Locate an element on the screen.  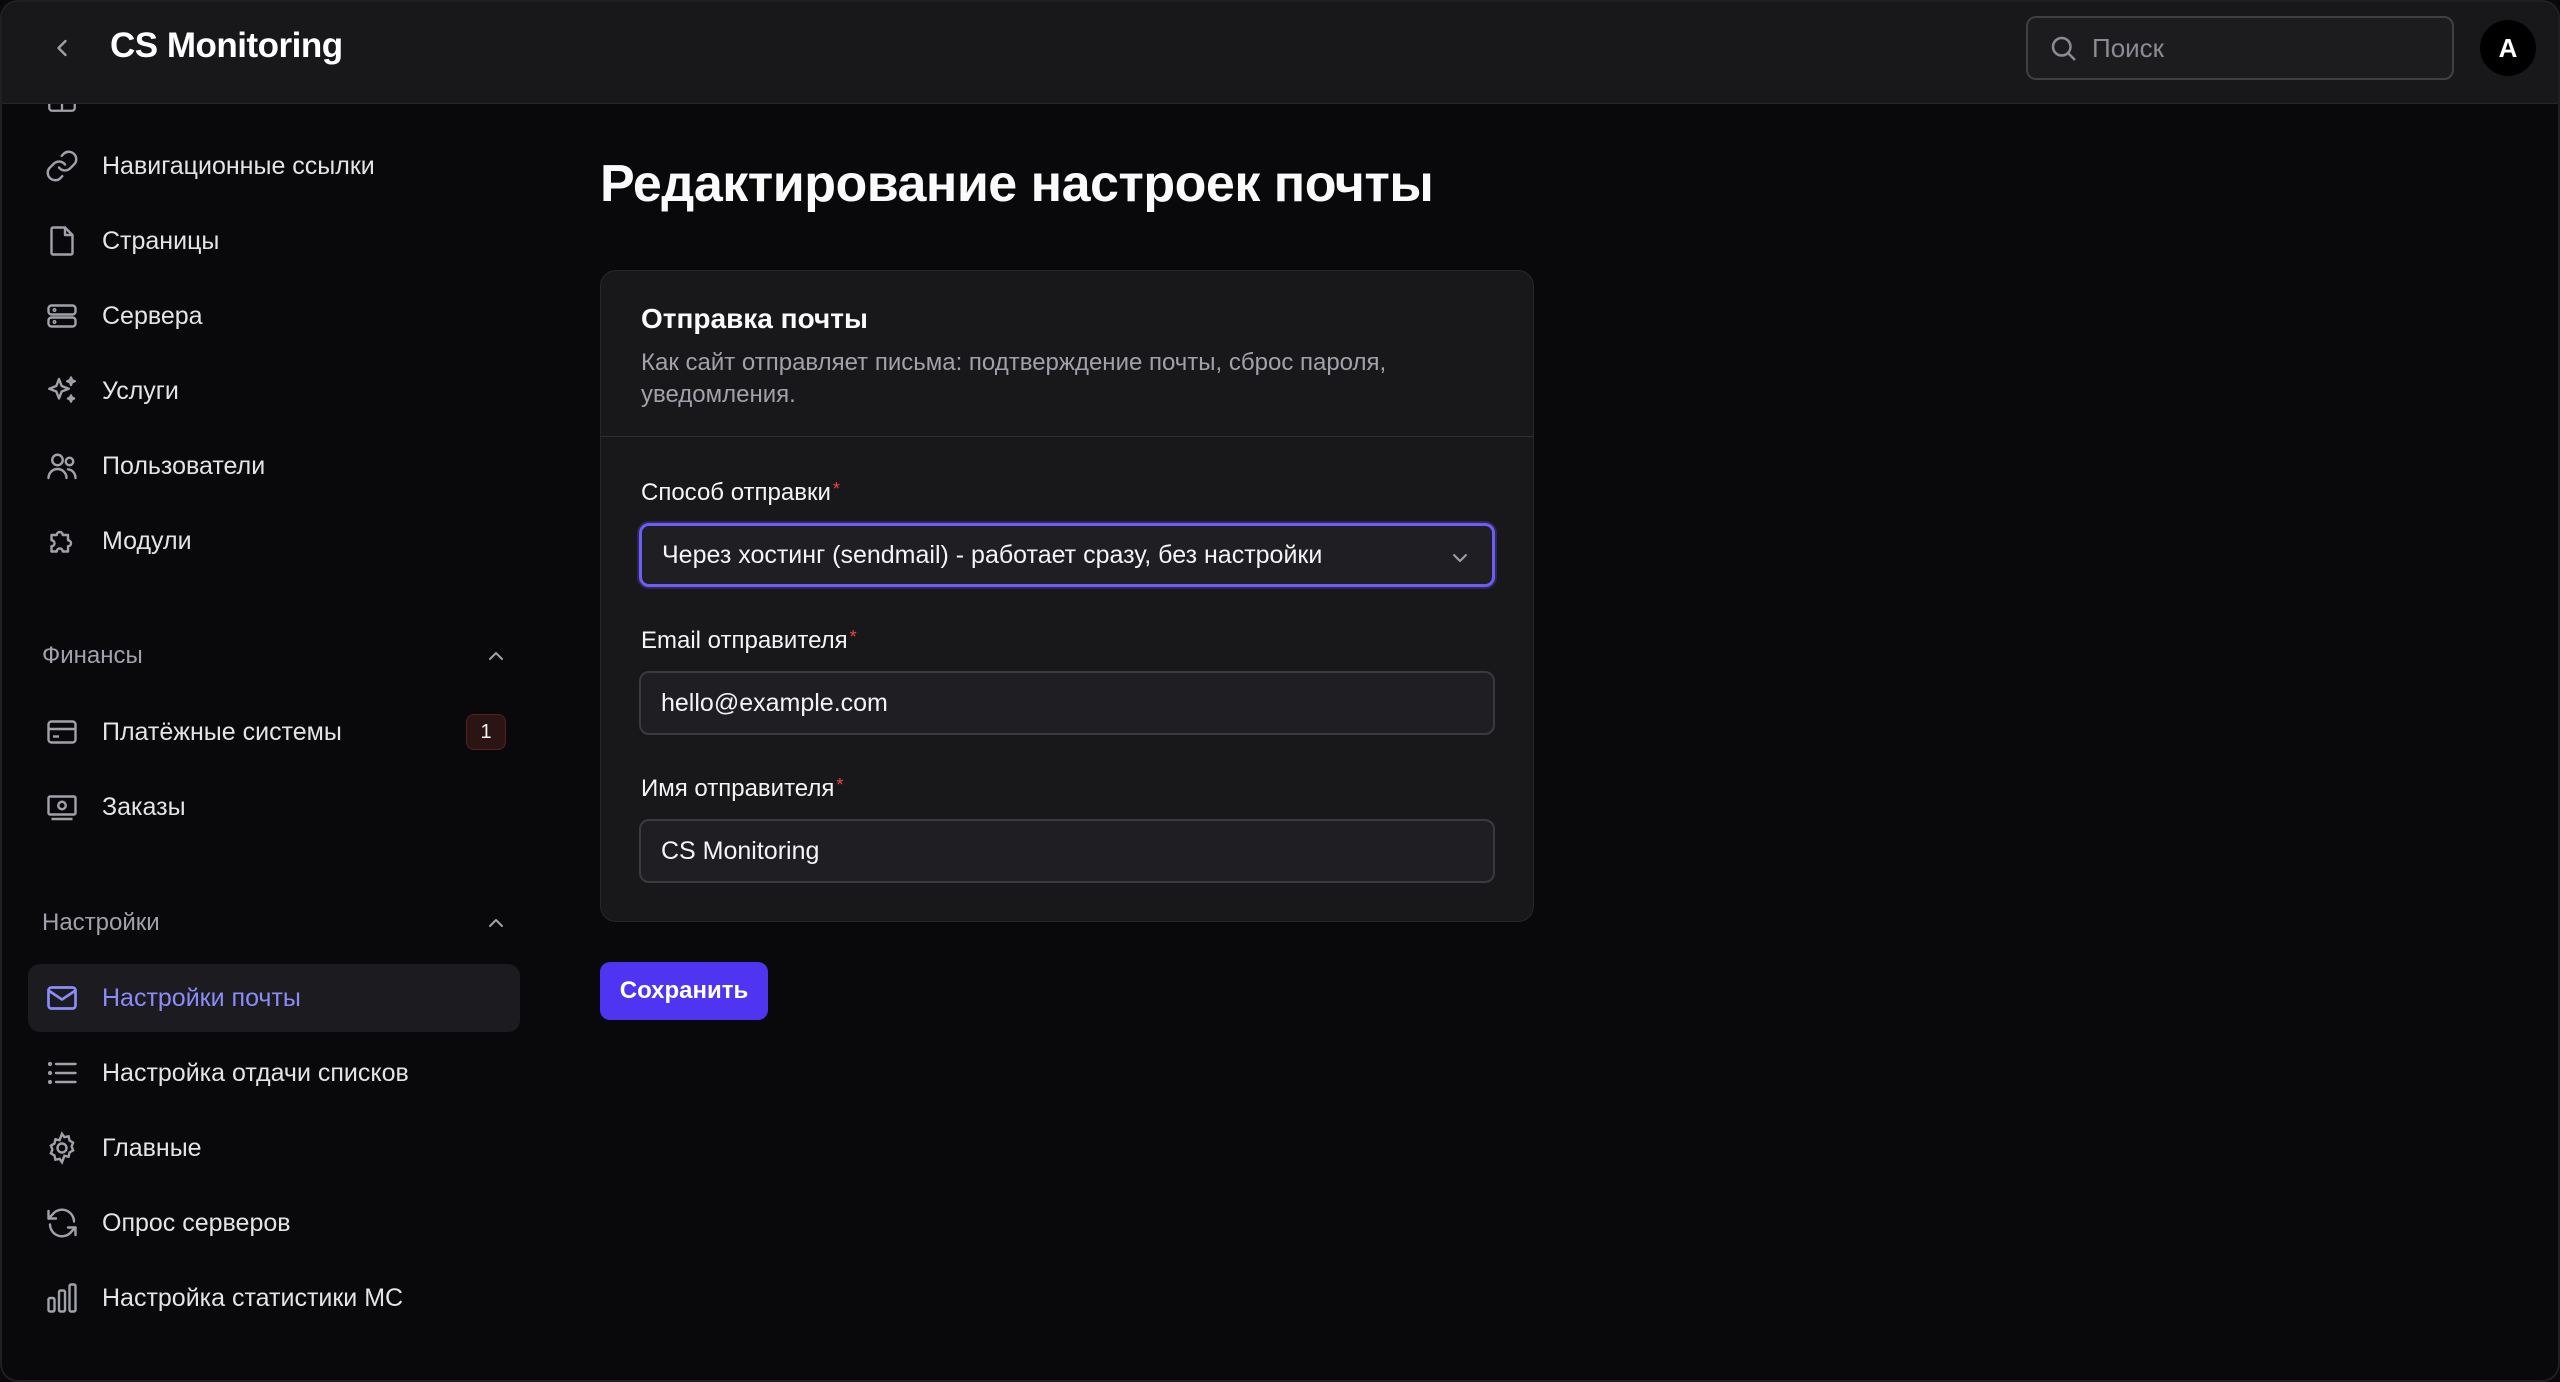
sidebar-item-label: Пользователи is located at coordinates (184, 465).